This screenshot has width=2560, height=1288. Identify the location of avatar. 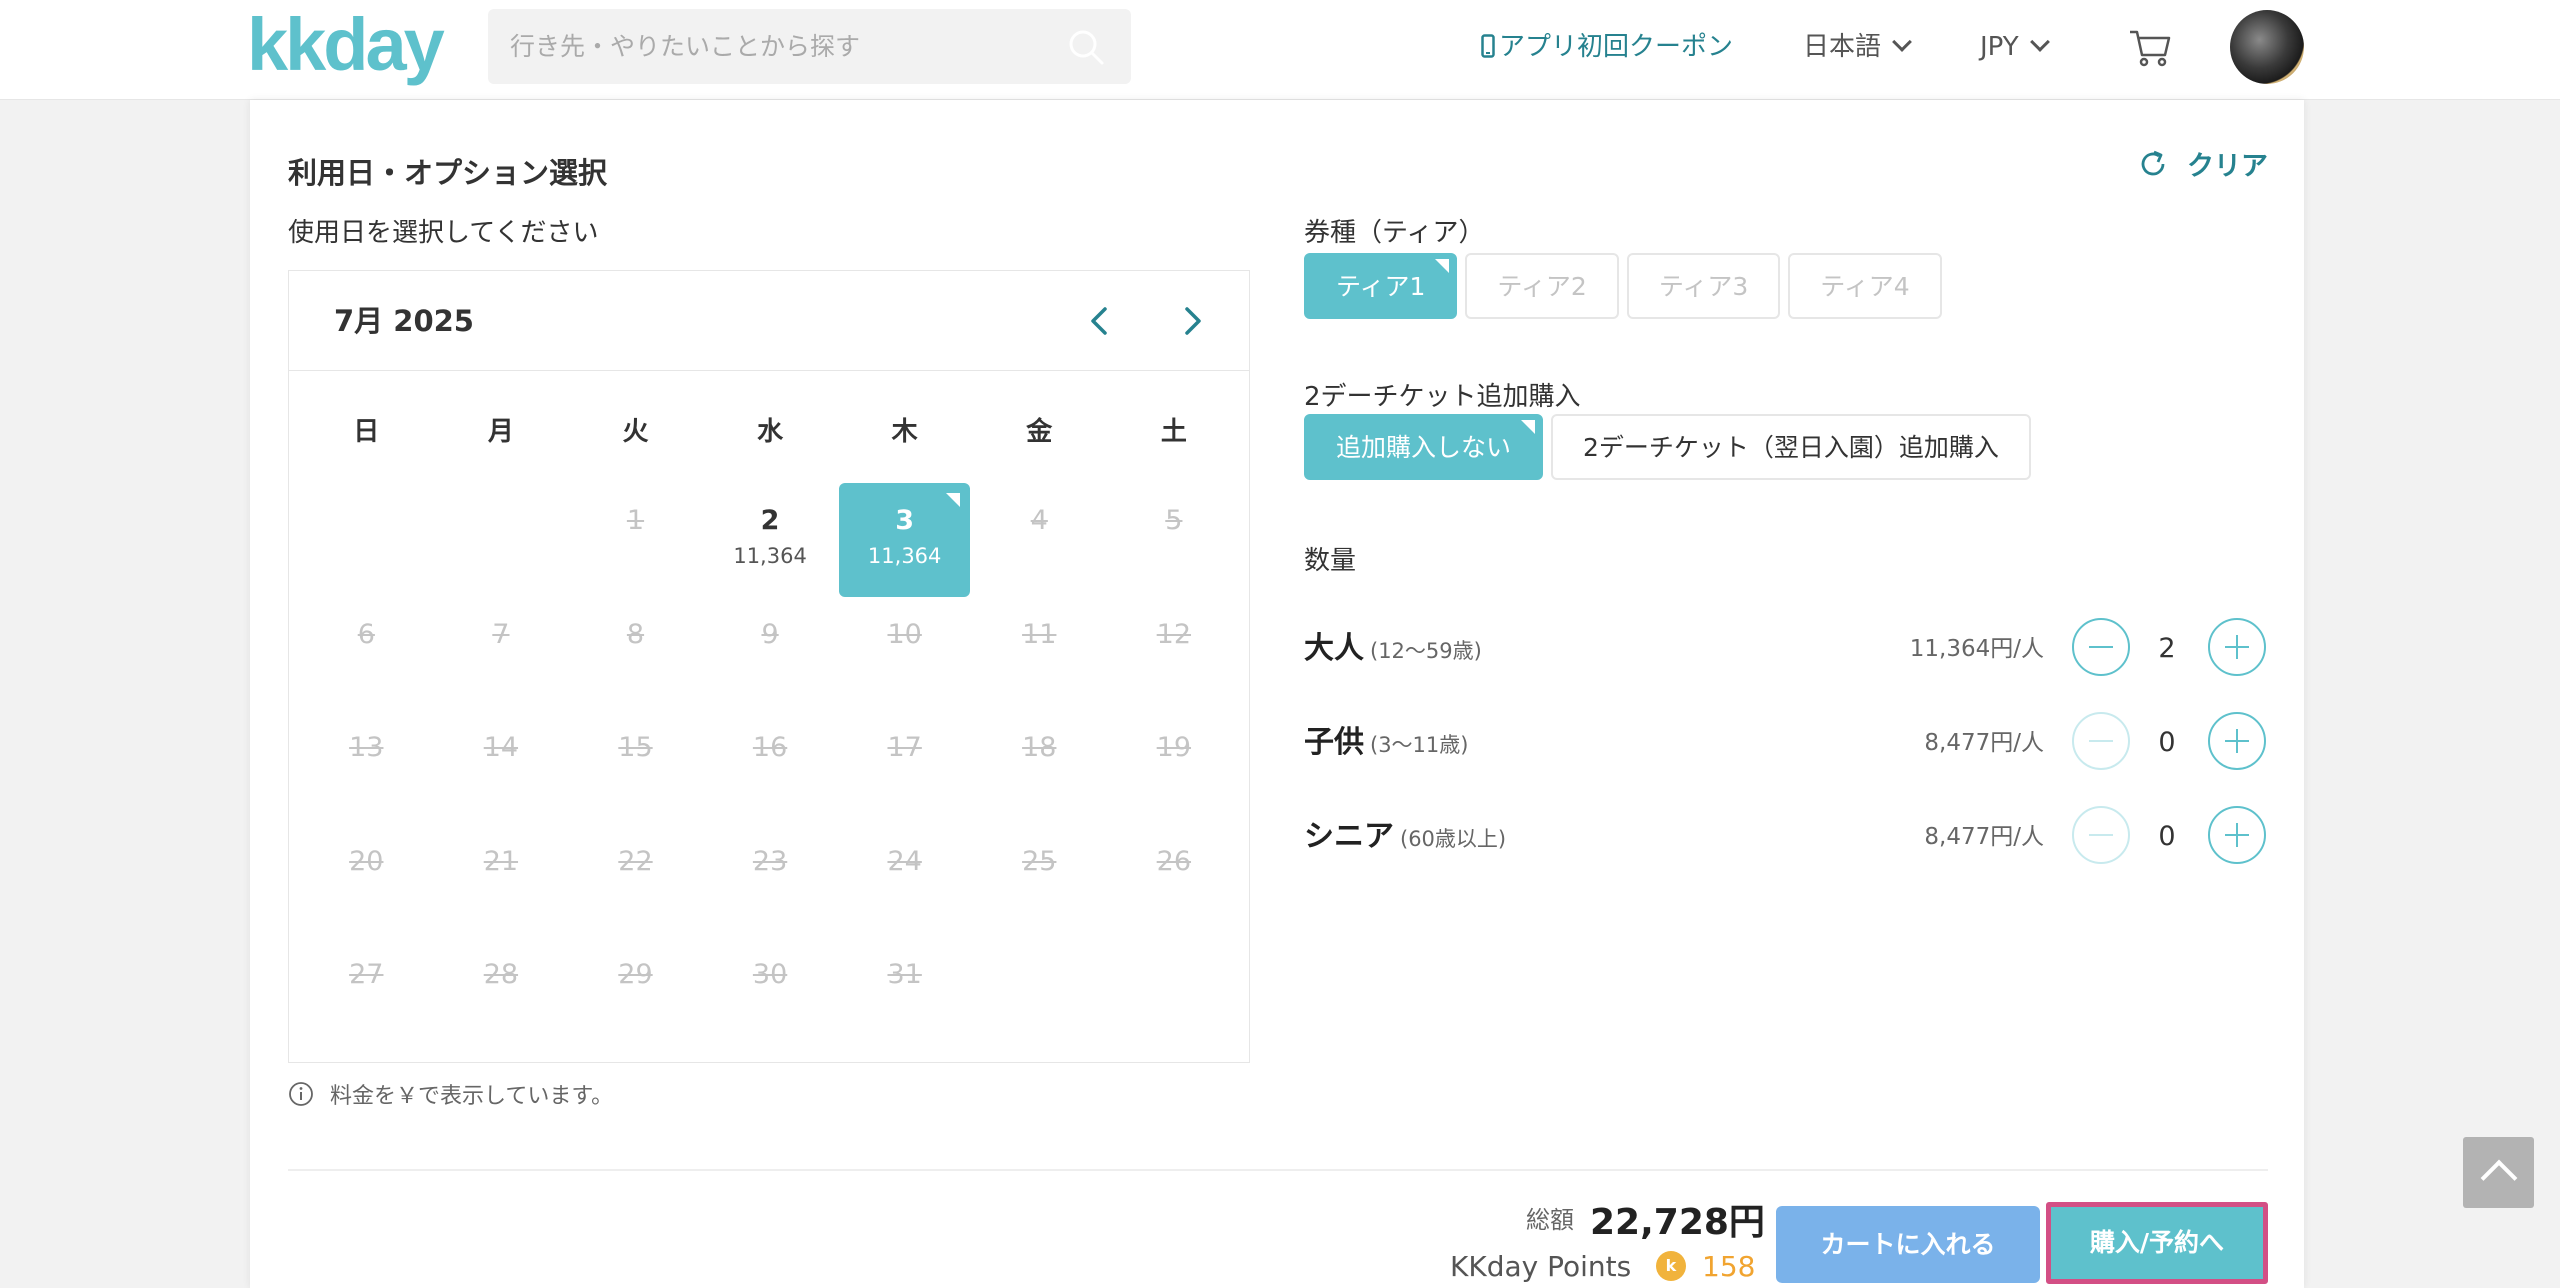
(2267, 47).